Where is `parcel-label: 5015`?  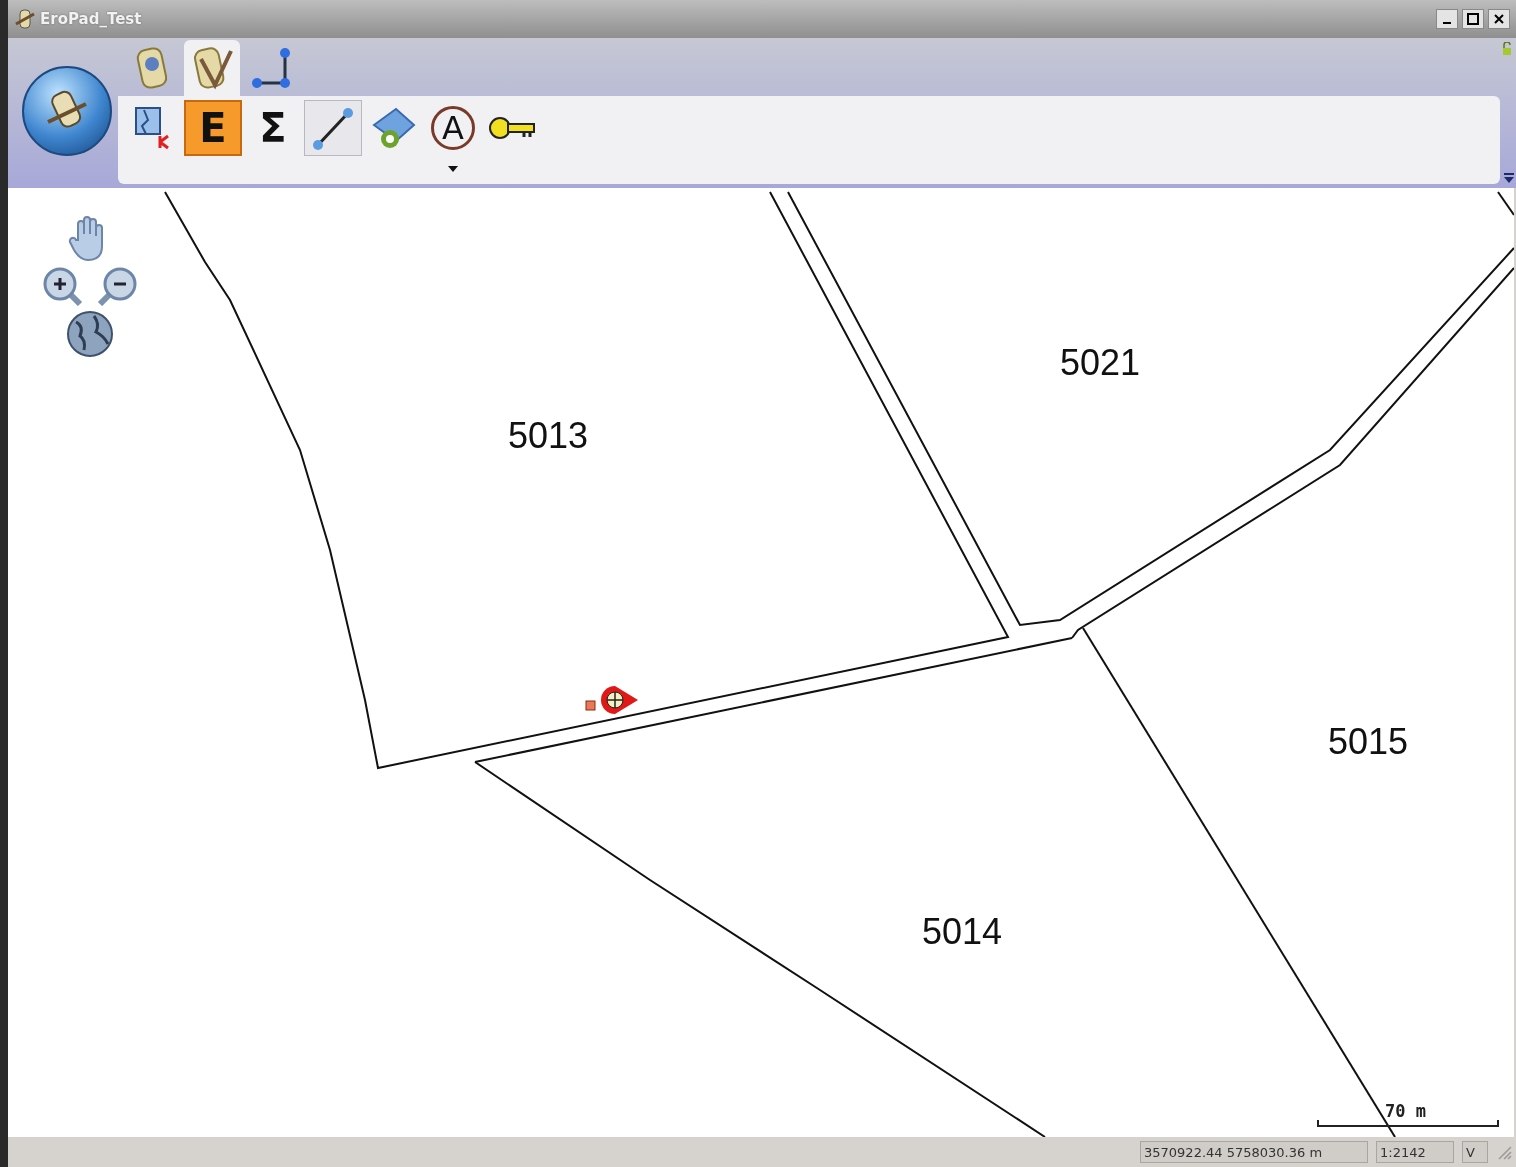 parcel-label: 5015 is located at coordinates (1368, 741).